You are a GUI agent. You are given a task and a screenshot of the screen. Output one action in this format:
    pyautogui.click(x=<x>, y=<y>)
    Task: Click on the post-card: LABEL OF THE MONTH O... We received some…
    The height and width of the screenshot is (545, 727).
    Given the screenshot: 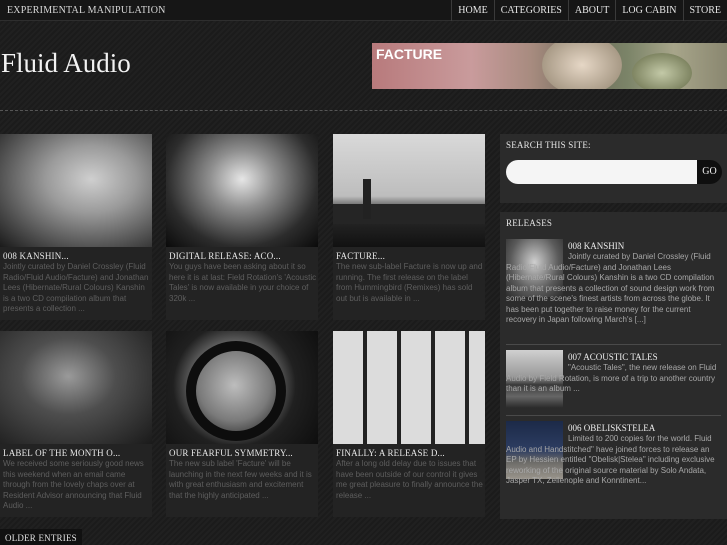 What is the action you would take?
    pyautogui.click(x=76, y=424)
    